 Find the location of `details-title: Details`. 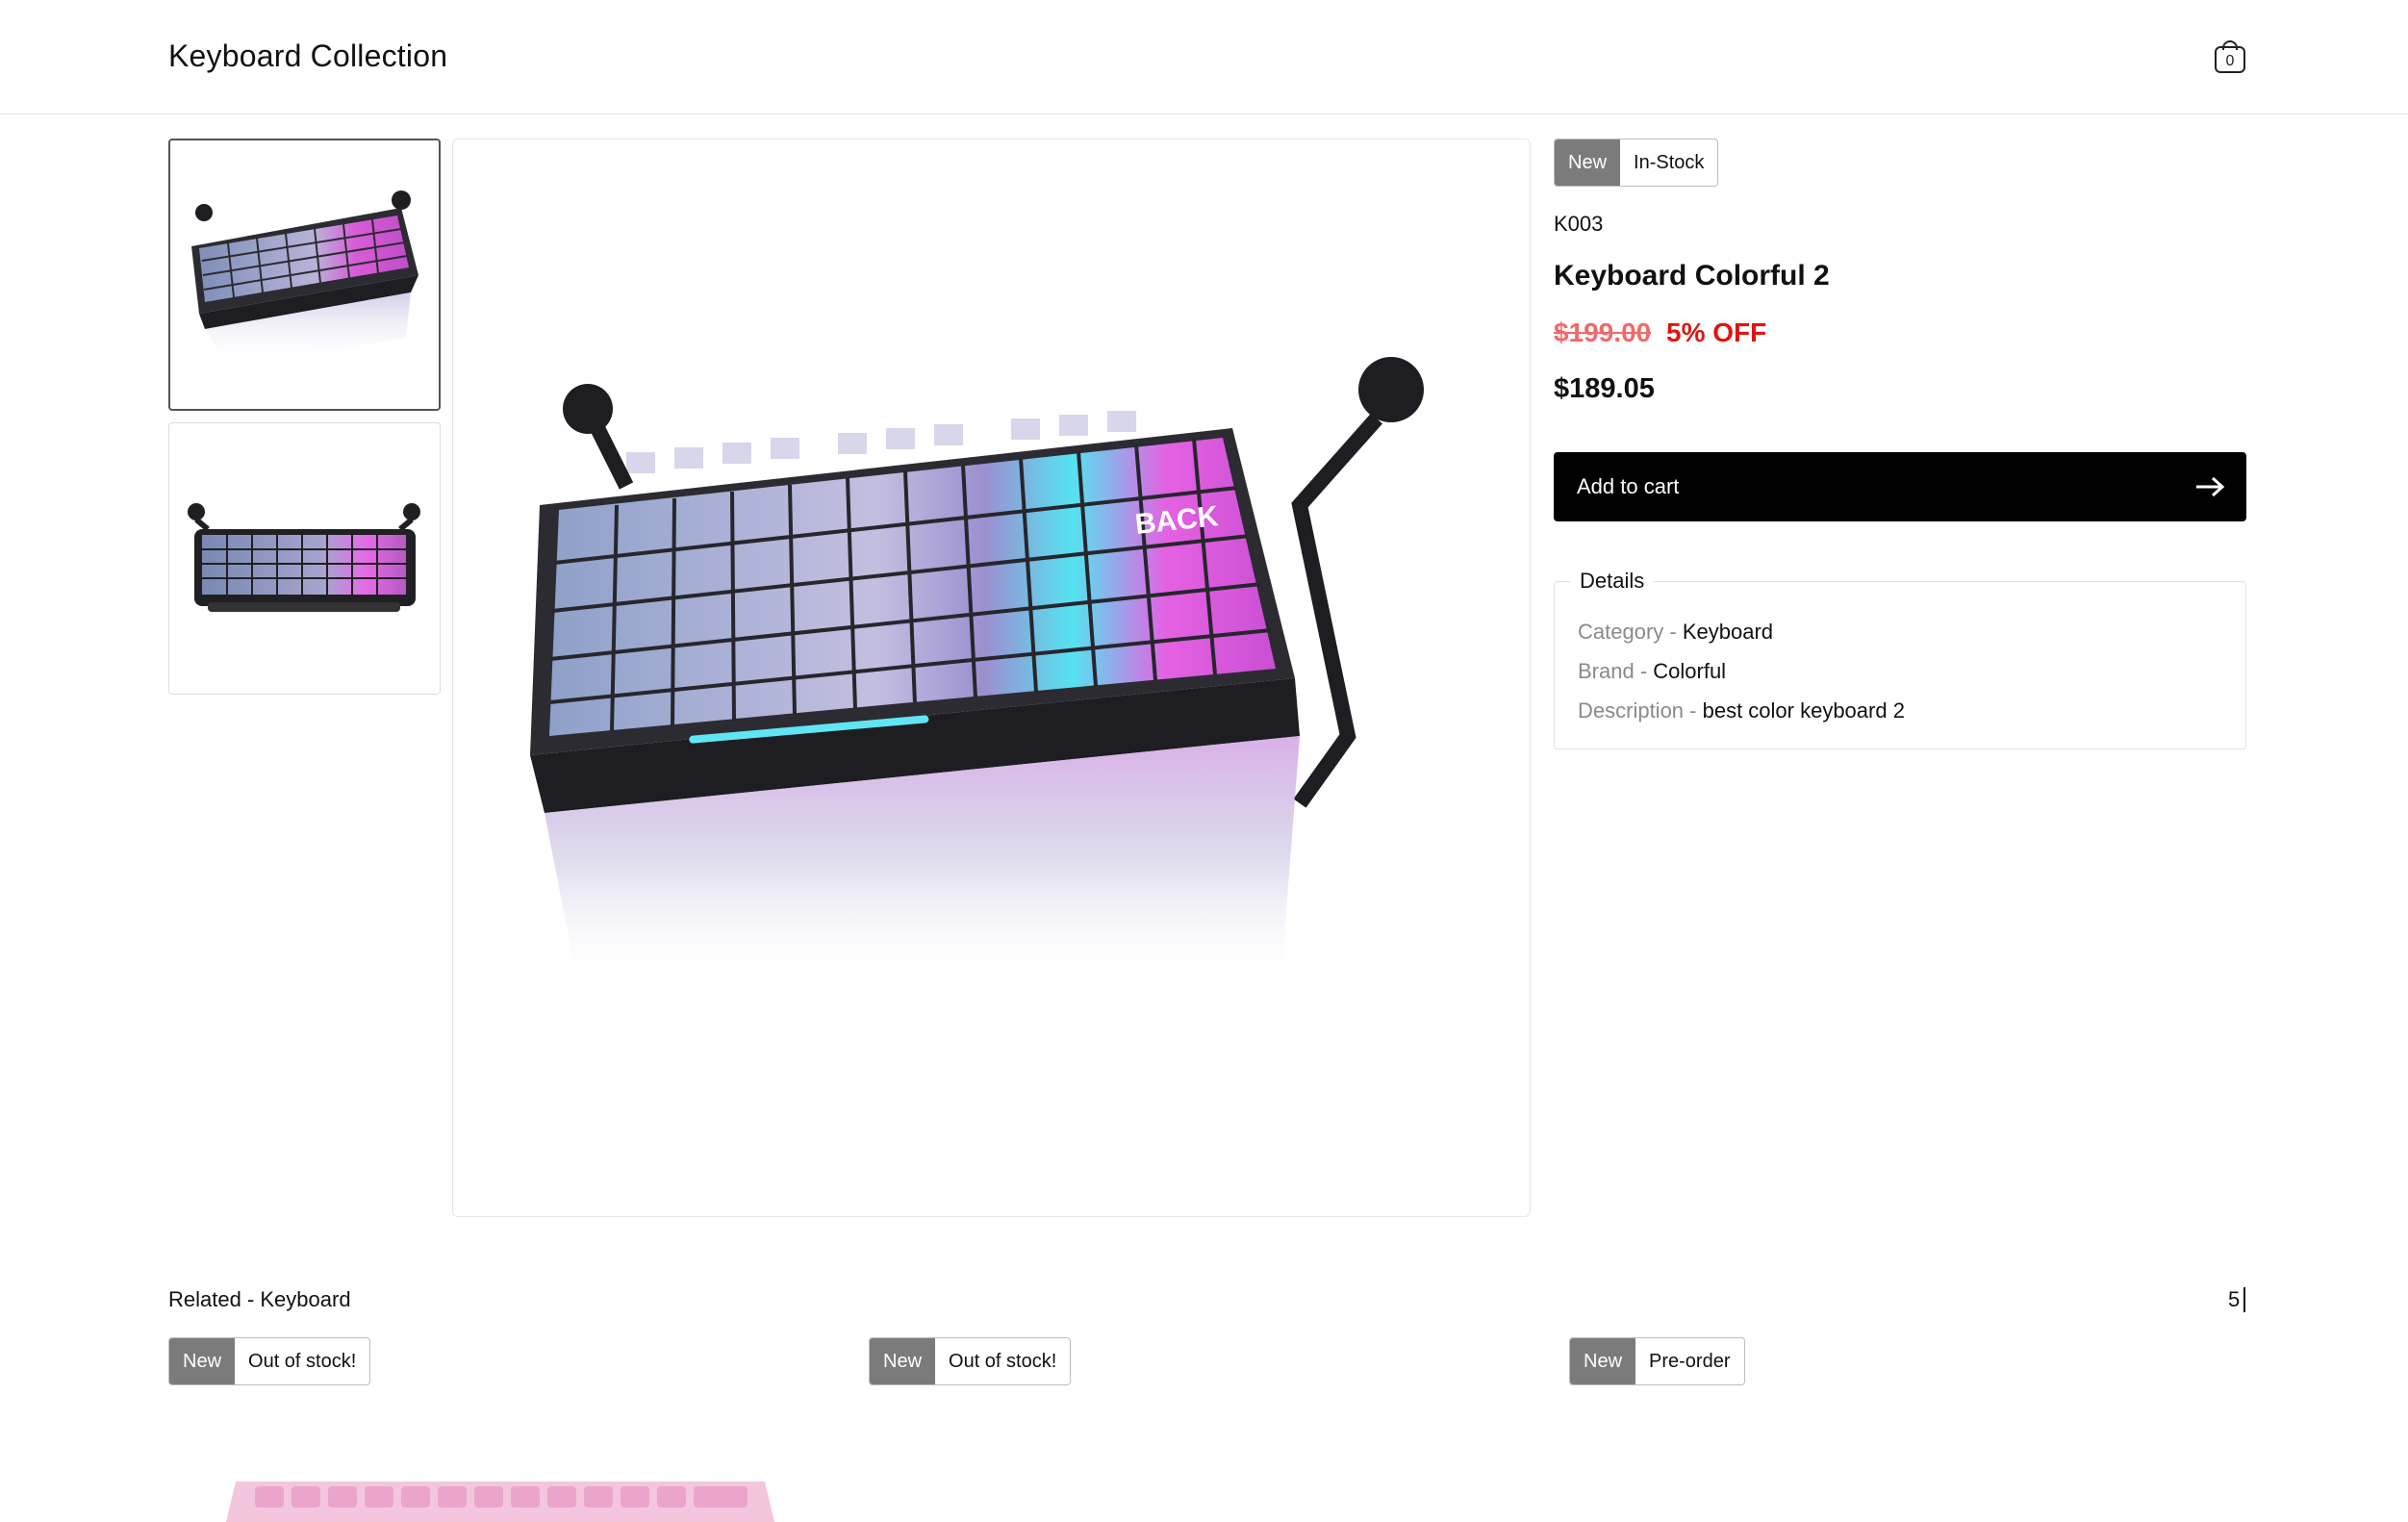

details-title: Details is located at coordinates (1612, 581).